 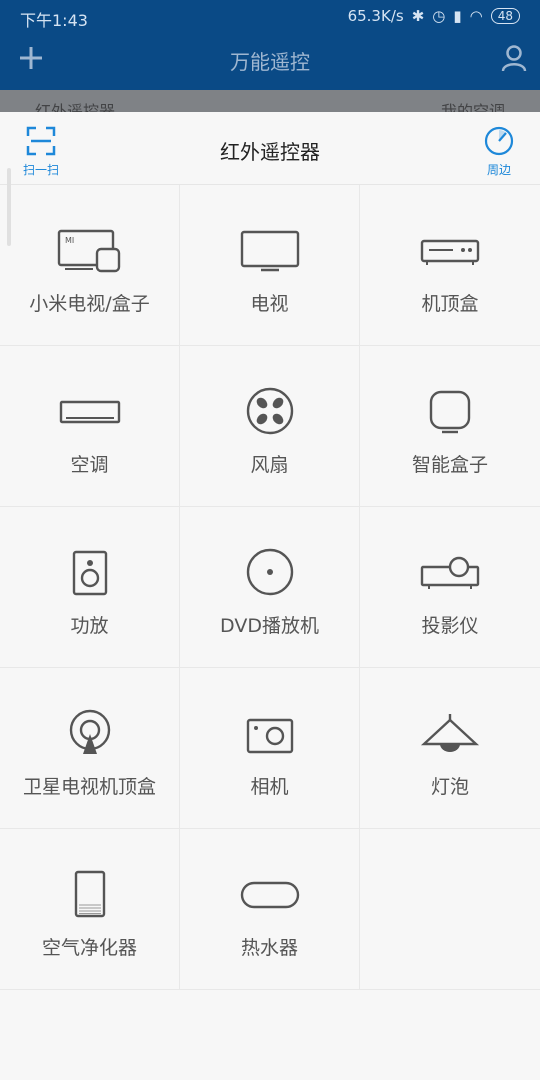 What do you see at coordinates (89, 731) in the screenshot?
I see `satellite-box-icon` at bounding box center [89, 731].